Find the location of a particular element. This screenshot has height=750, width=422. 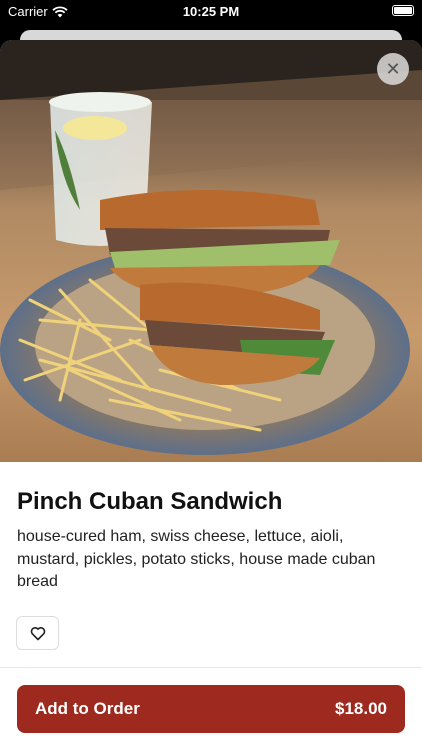

item-title: Pinch Cuban Sandwich is located at coordinates (150, 501).